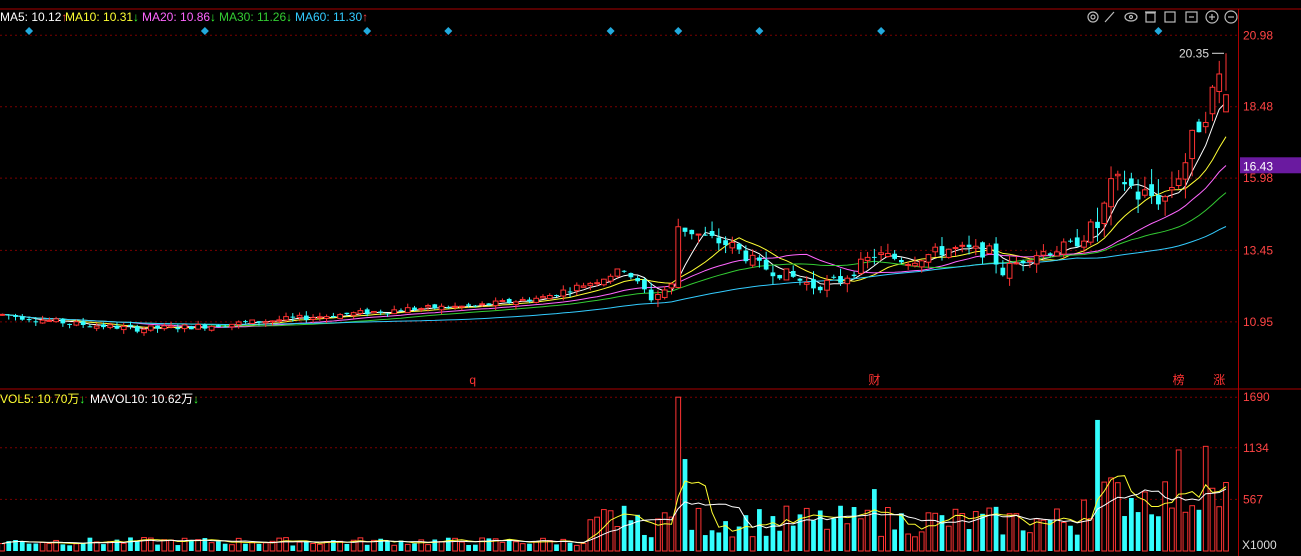  I want to click on current-price-label: 16.43, so click(1258, 166).